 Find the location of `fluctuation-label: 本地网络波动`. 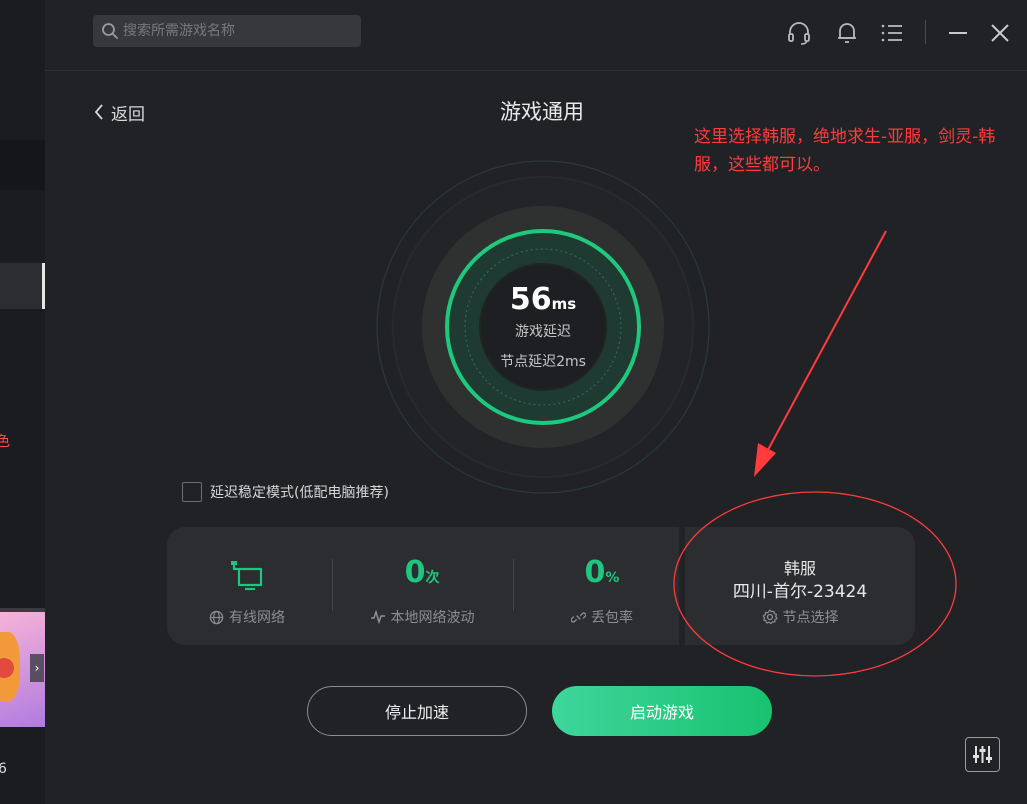

fluctuation-label: 本地网络波动 is located at coordinates (432, 618).